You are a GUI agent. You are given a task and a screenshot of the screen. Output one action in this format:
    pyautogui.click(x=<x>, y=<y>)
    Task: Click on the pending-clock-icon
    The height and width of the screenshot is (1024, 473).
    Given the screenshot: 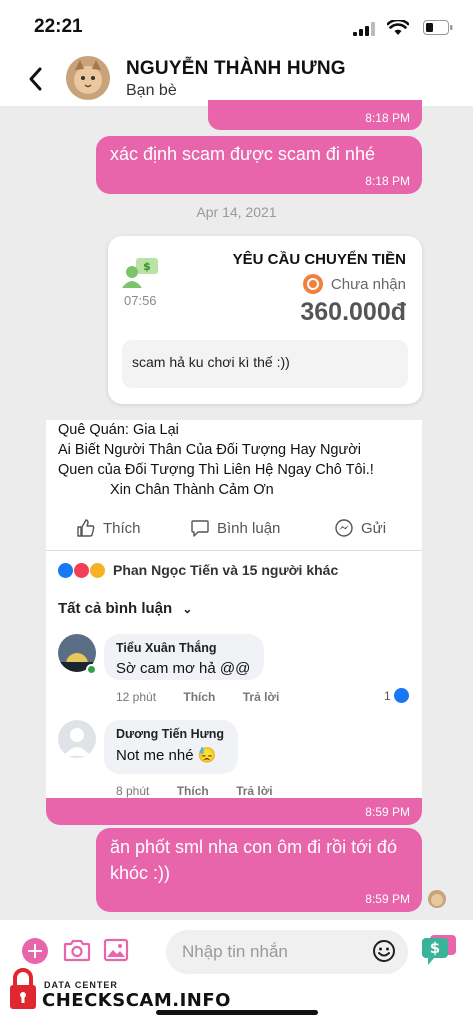 What is the action you would take?
    pyautogui.click(x=312, y=284)
    